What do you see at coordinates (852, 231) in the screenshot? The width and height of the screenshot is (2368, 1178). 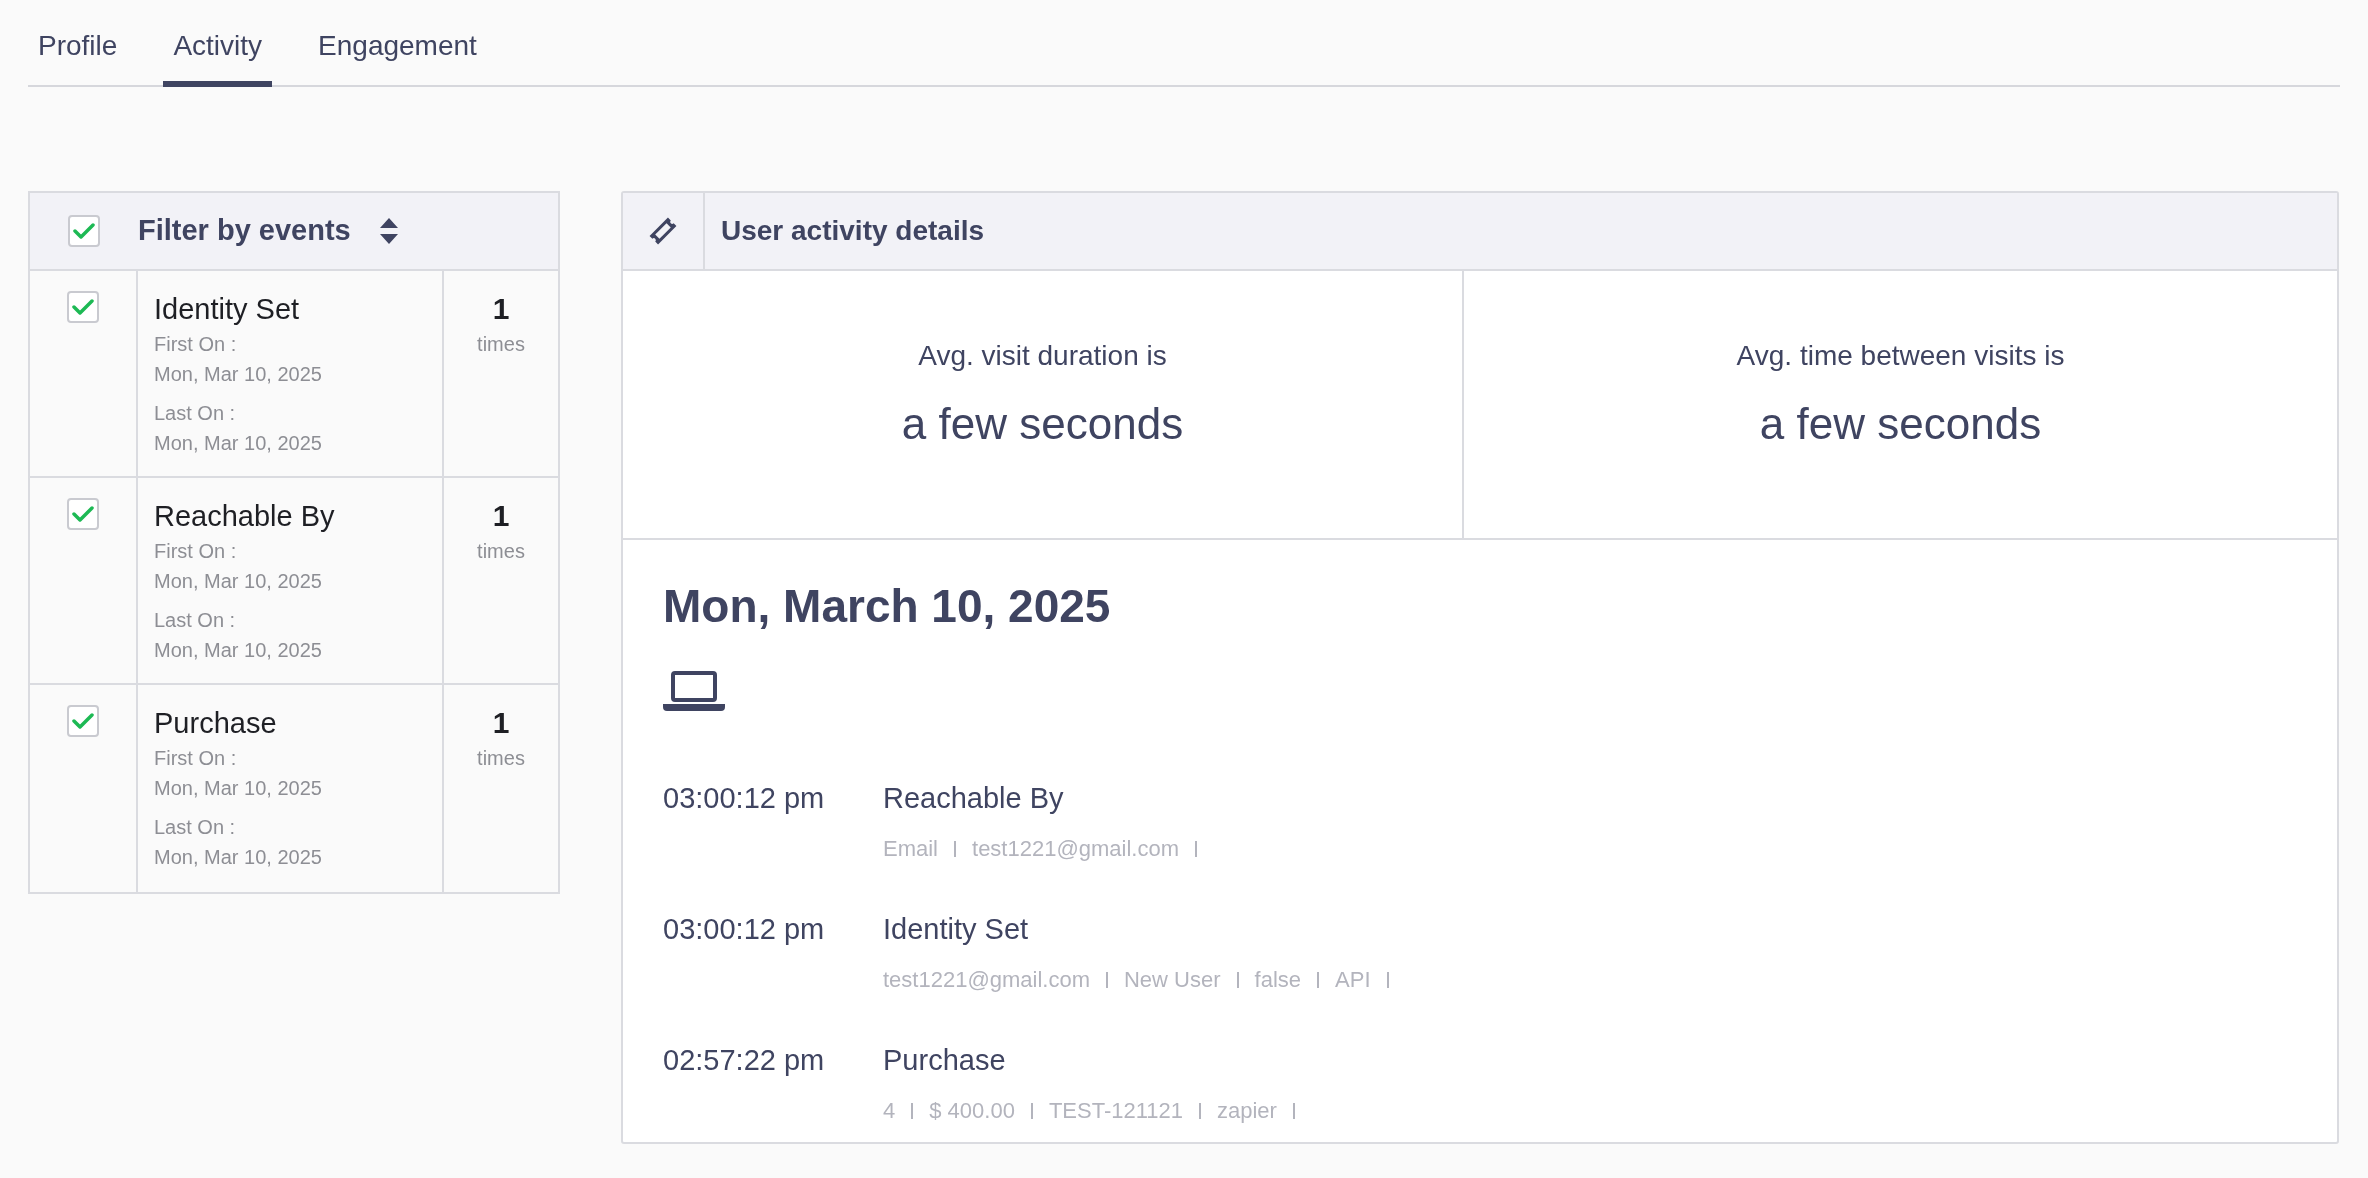 I see `panel-title: User activity details` at bounding box center [852, 231].